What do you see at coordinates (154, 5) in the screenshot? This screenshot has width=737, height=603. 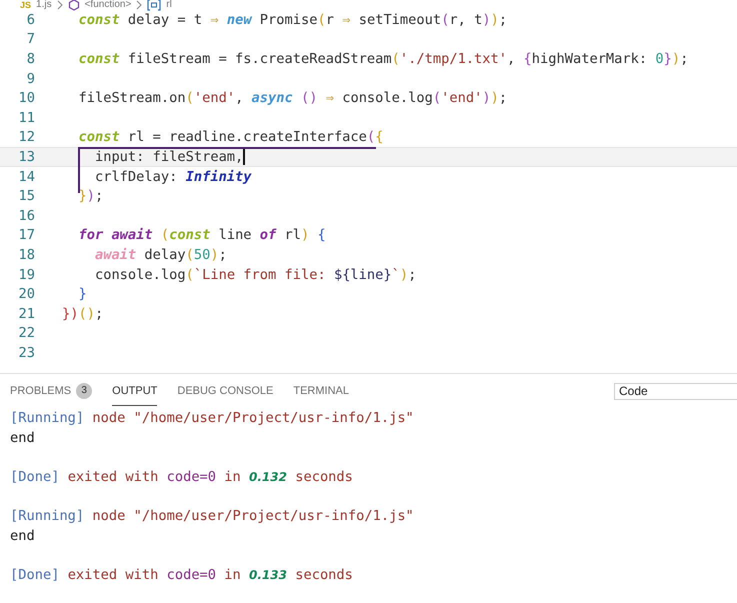 I see `variable-icon` at bounding box center [154, 5].